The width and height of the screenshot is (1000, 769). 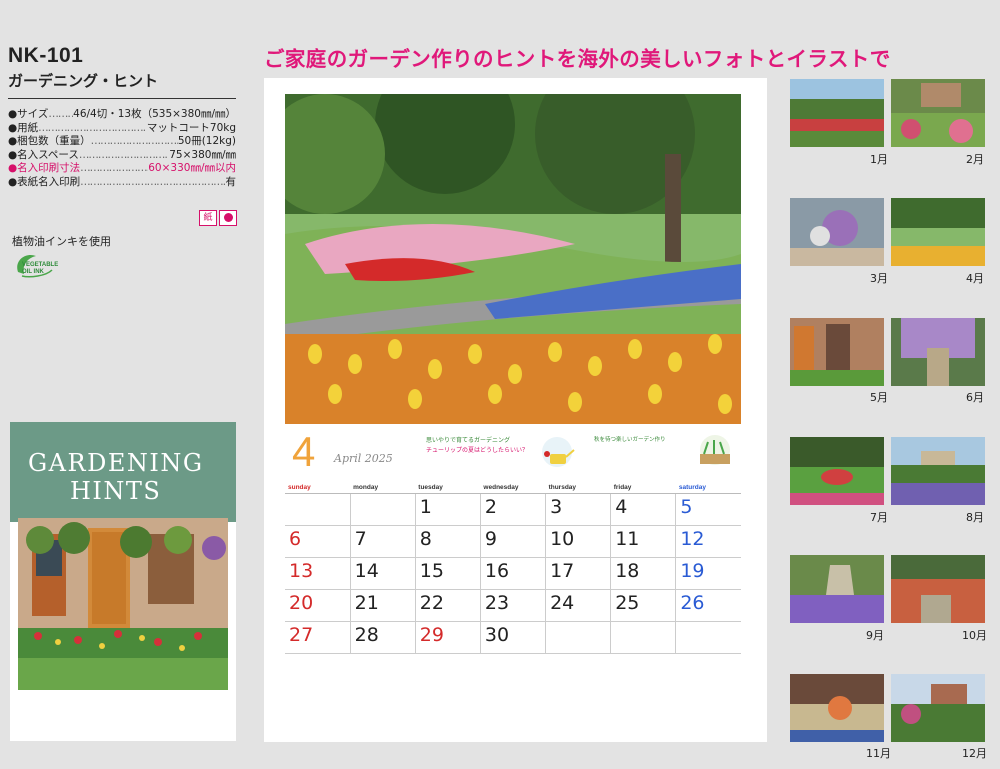 I want to click on spec-row-cover-print: ●表紙名入印刷有, so click(x=122, y=183).